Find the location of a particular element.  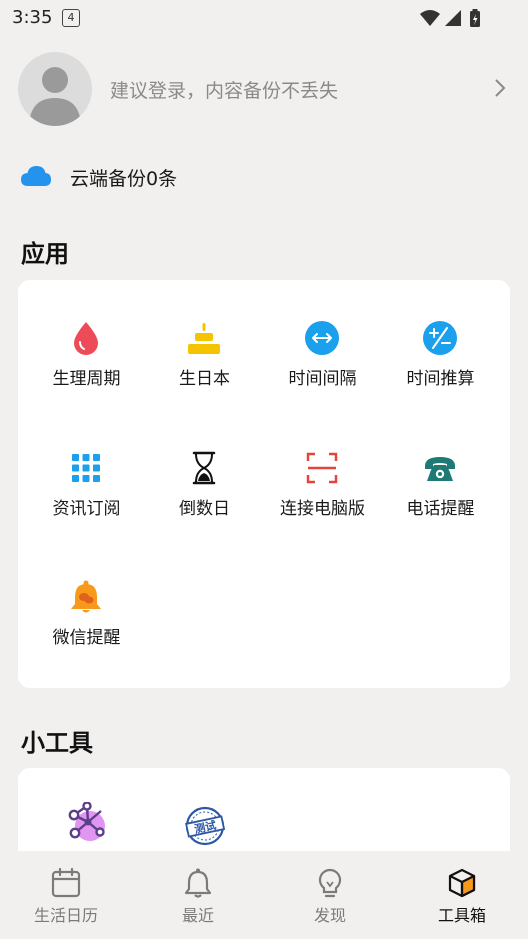

app-label: 时间推算 is located at coordinates (440, 379).